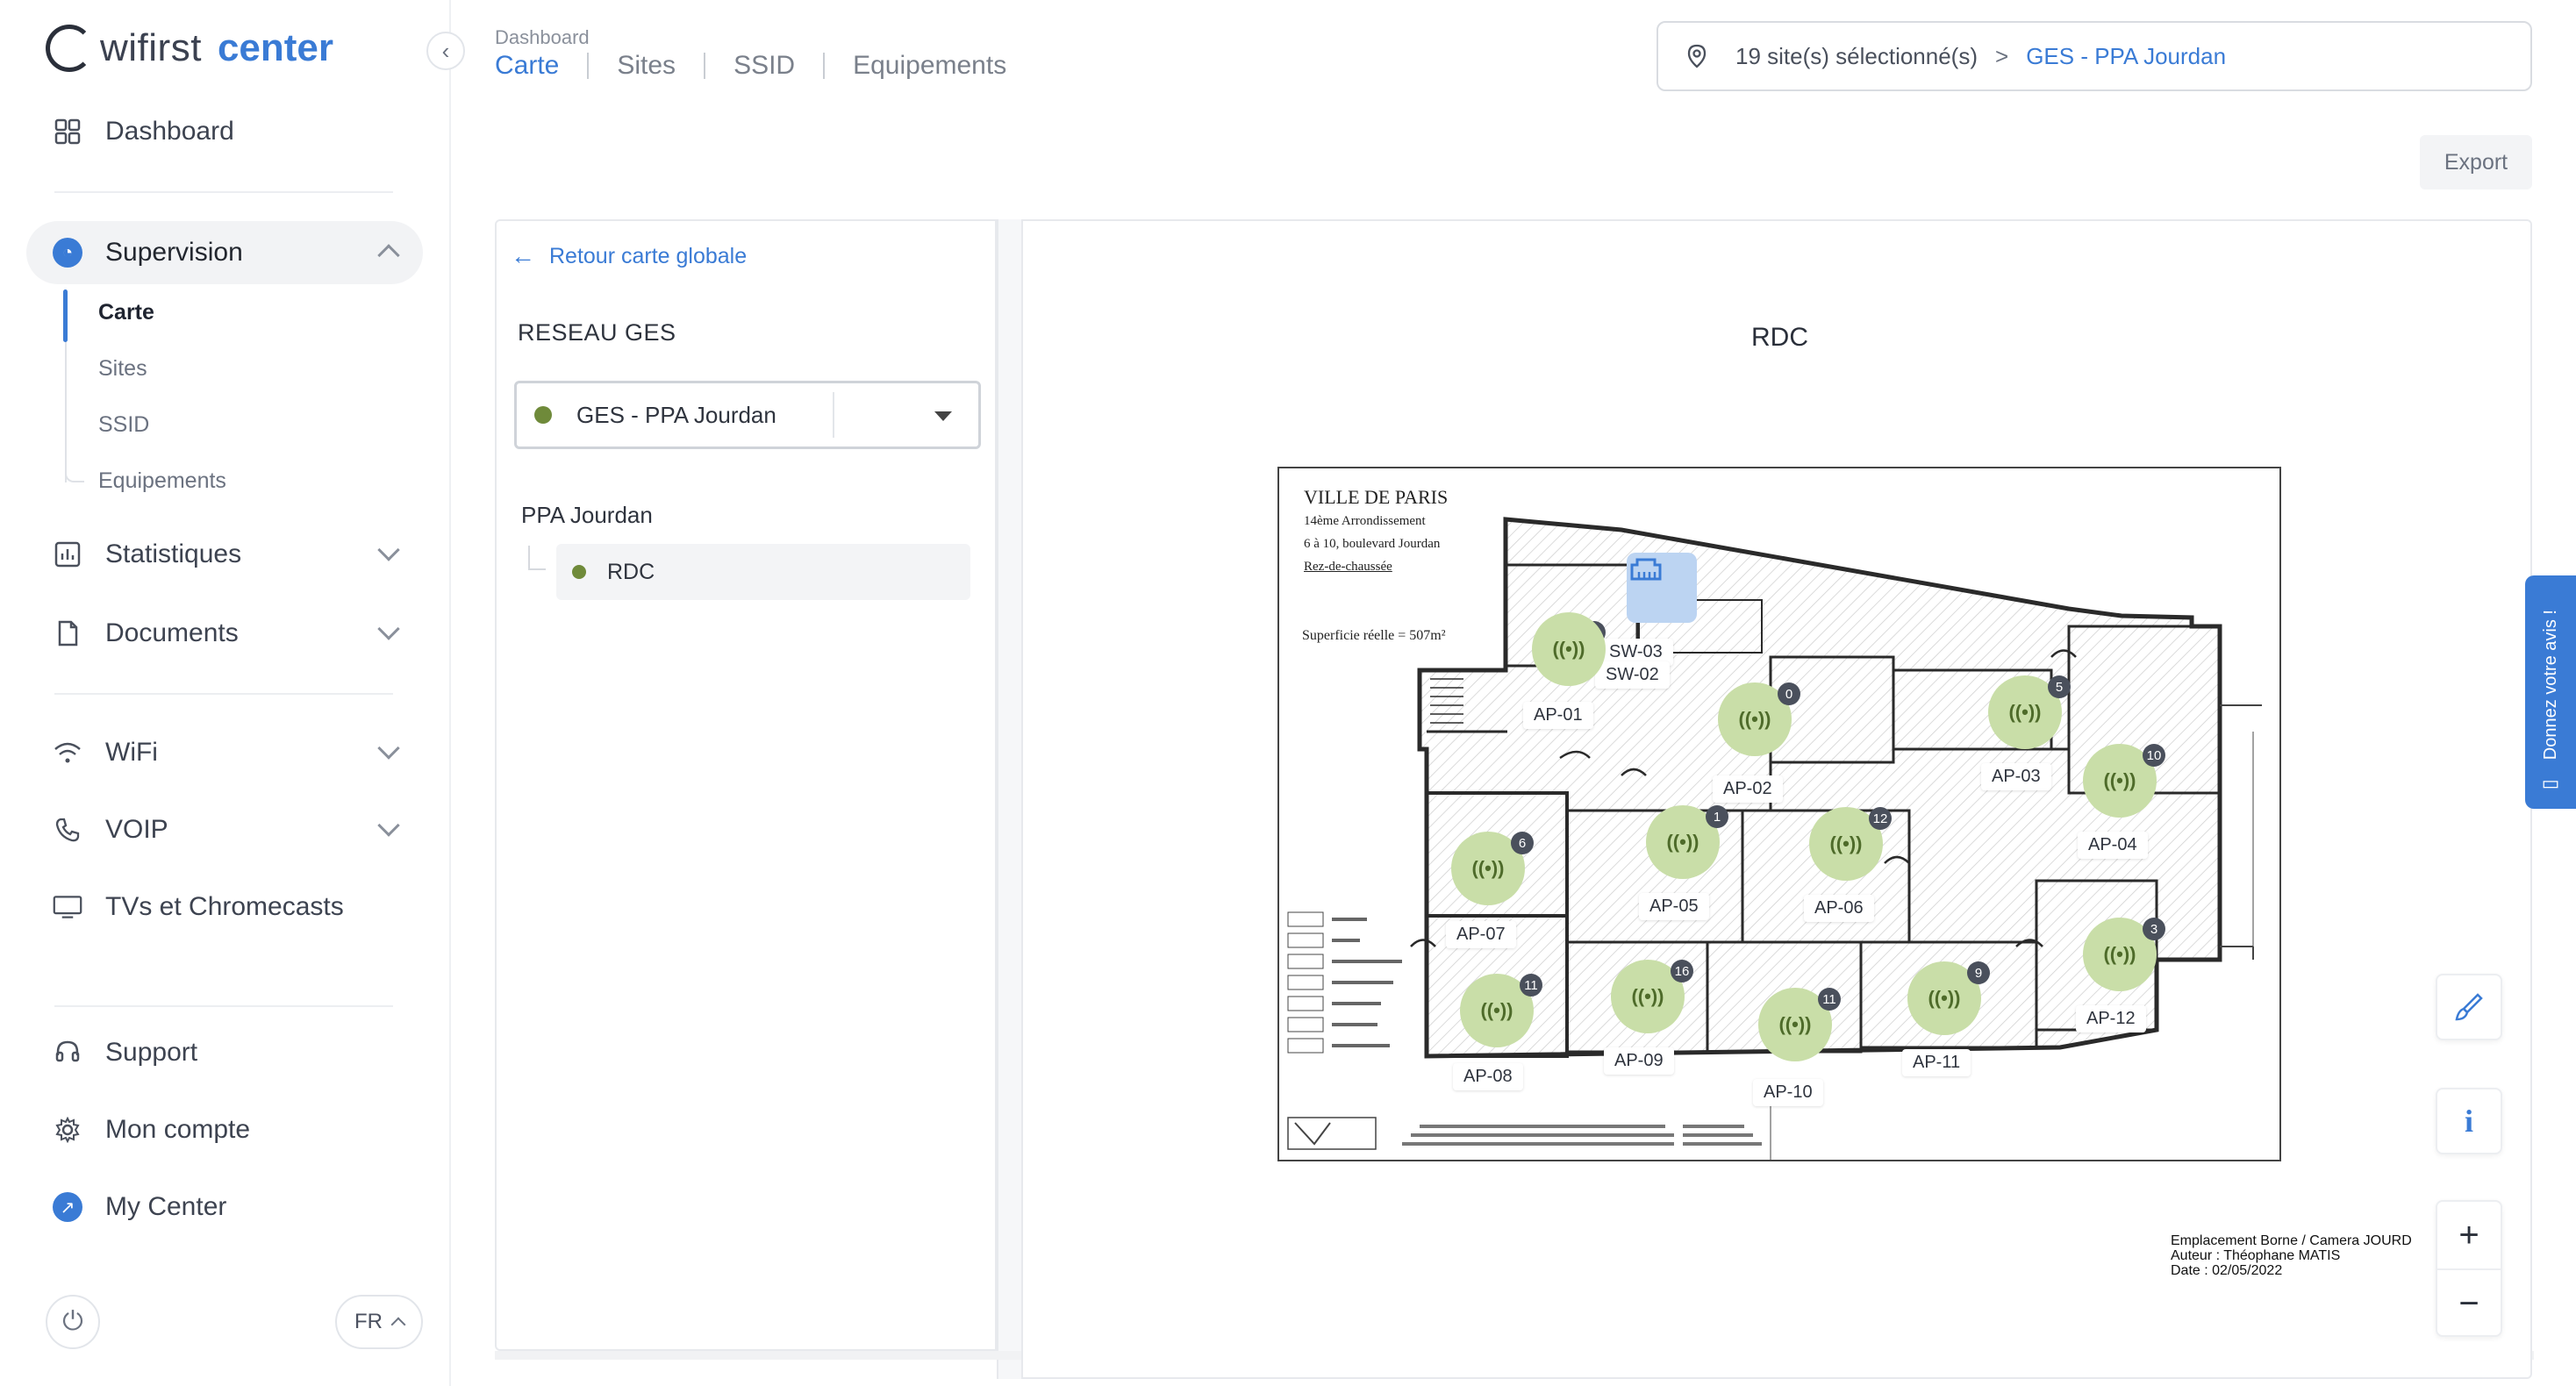 This screenshot has width=2576, height=1386. Describe the element at coordinates (537, 558) in the screenshot. I see `tree-connector` at that location.